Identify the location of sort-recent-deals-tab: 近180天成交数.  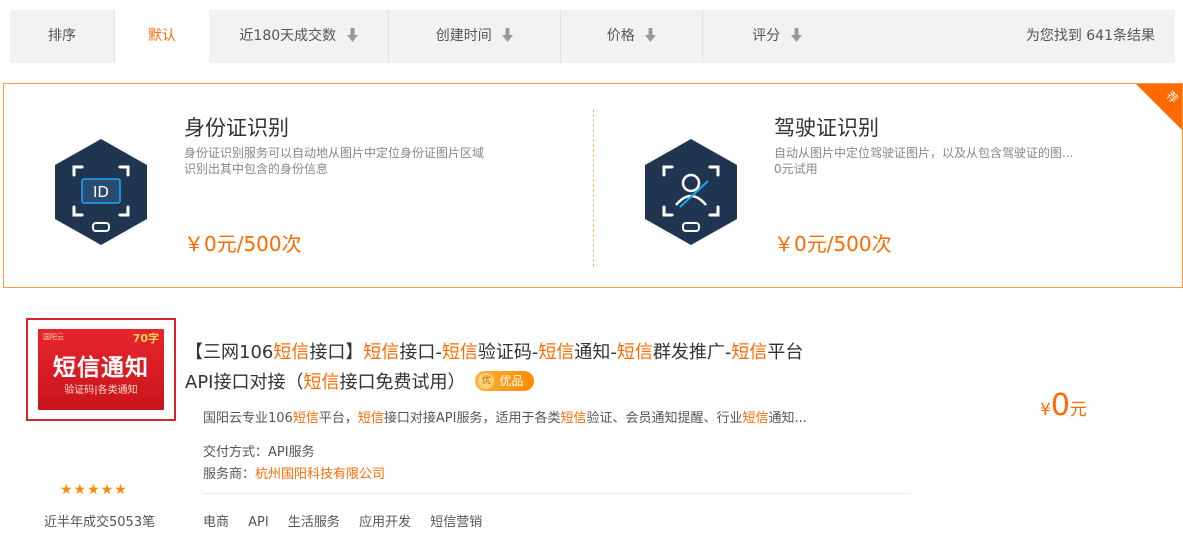
(299, 36).